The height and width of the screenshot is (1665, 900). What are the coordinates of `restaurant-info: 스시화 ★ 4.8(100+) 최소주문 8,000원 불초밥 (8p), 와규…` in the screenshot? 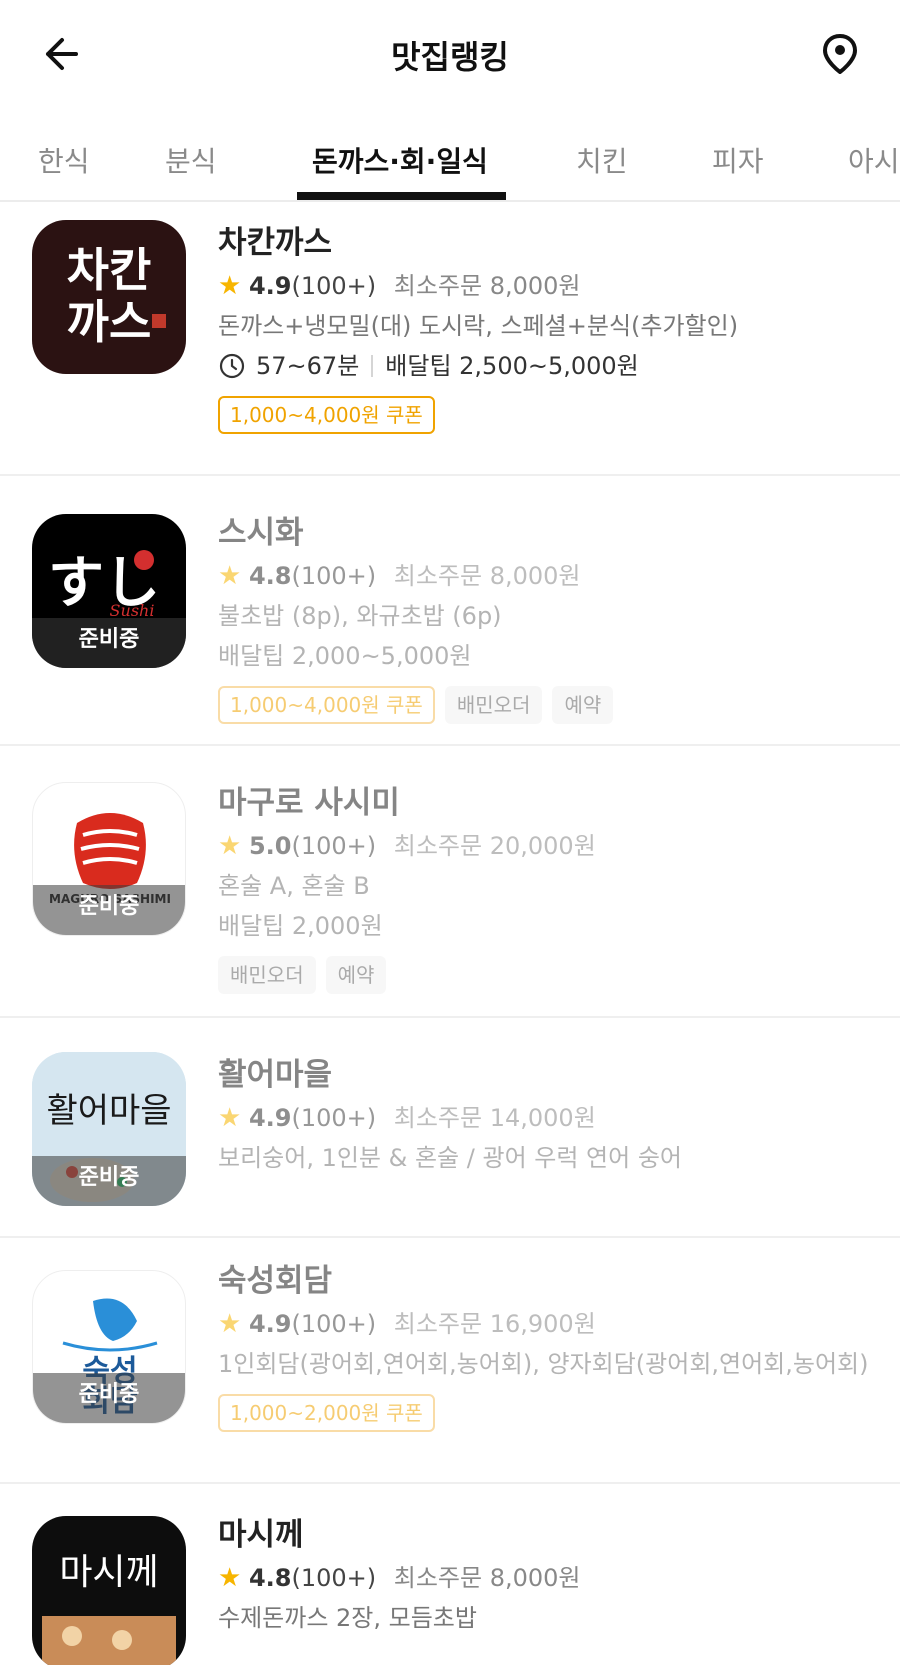 It's located at (416, 618).